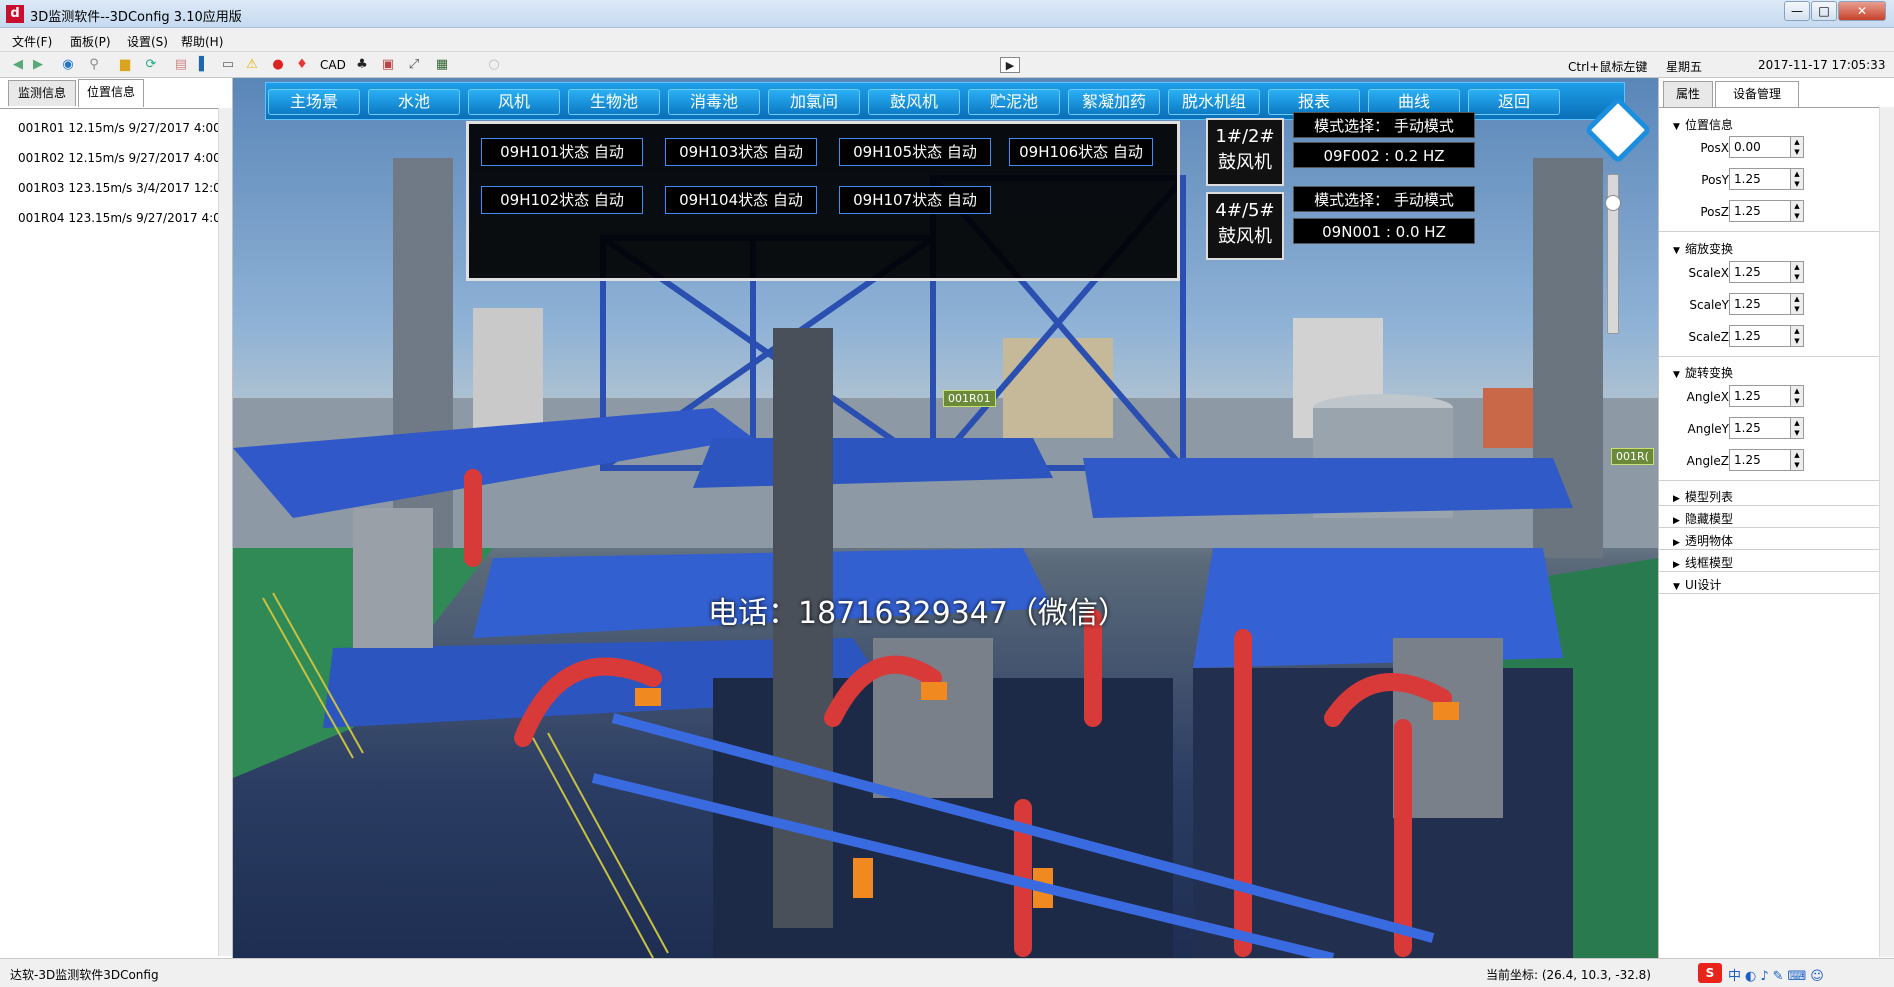 This screenshot has width=1894, height=987. I want to click on menu-help: 帮助(H), so click(202, 41).